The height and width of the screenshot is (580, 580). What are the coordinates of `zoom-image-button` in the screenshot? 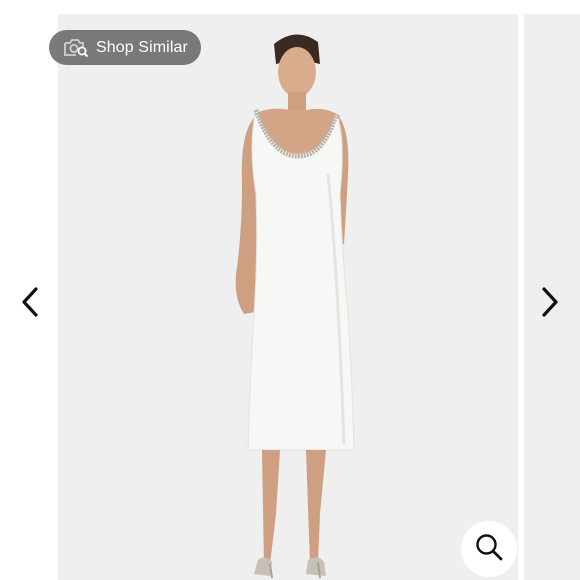 It's located at (489, 549).